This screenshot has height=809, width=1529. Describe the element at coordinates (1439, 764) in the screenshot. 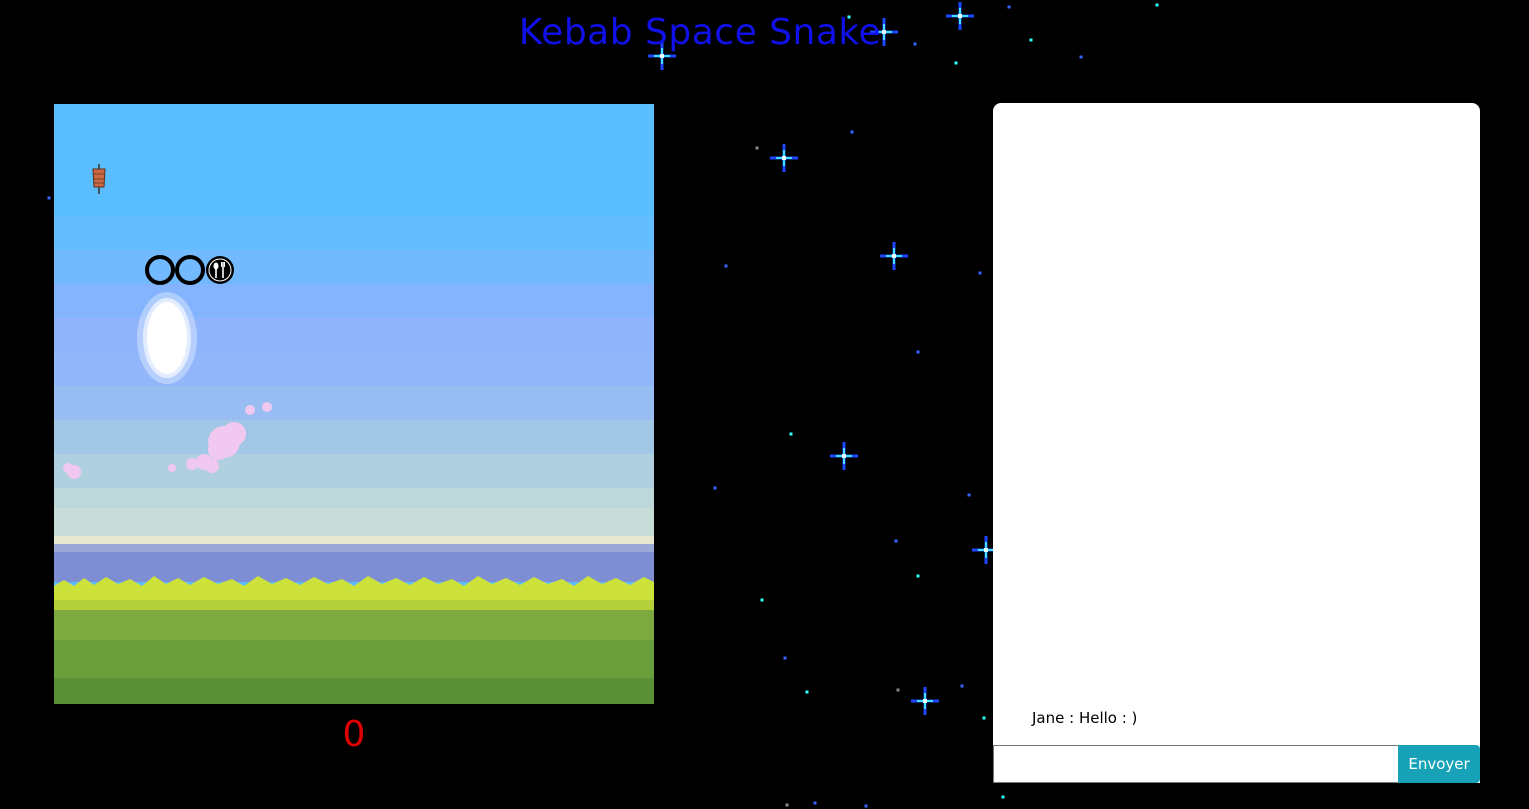

I see `send-button: Envoyer` at that location.